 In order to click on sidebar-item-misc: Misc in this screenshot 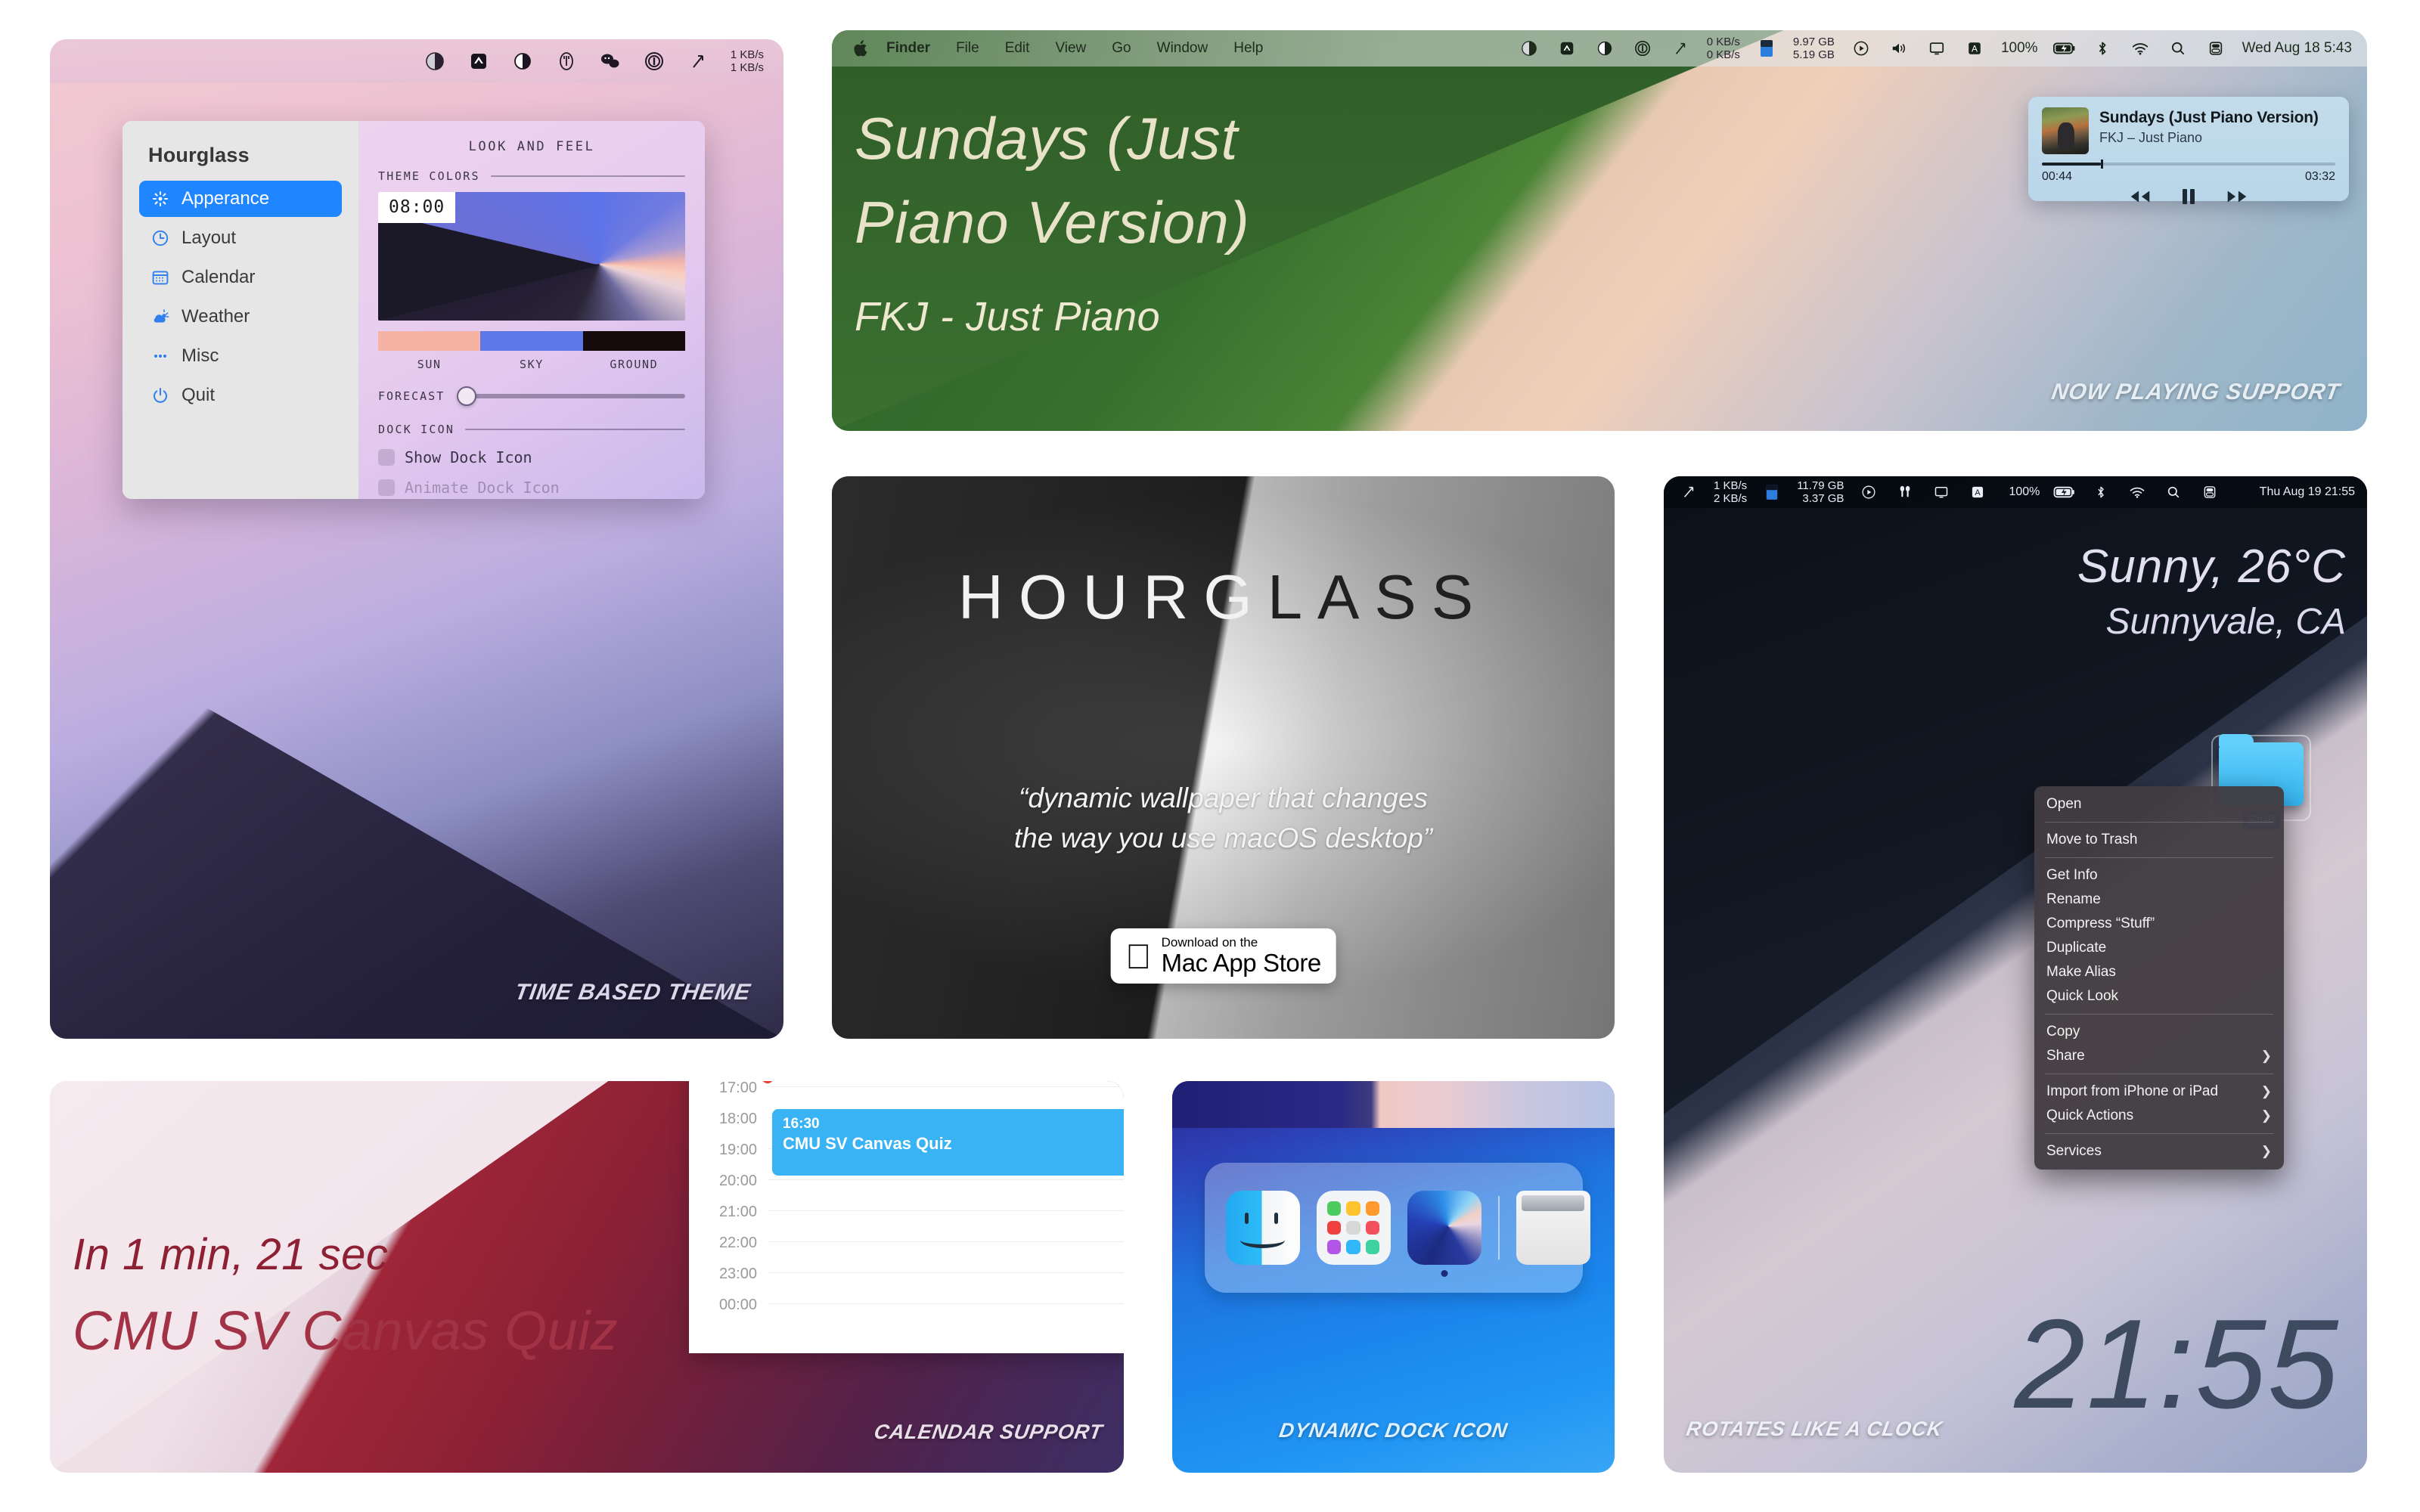, I will do `click(241, 356)`.